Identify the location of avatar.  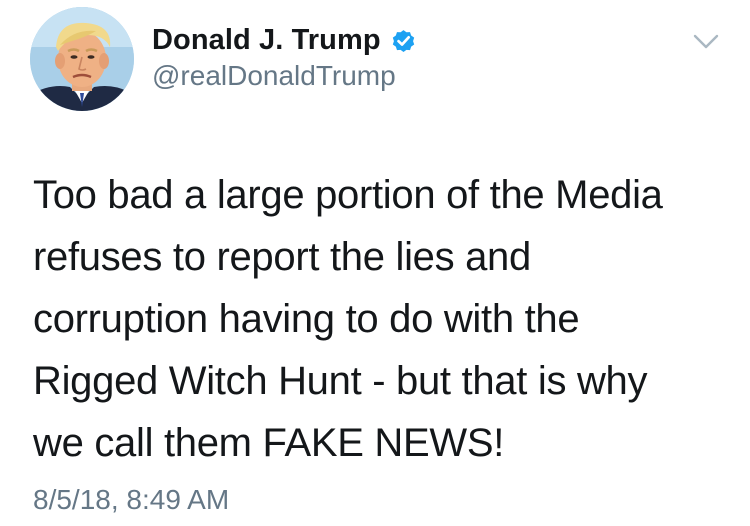
(82, 59).